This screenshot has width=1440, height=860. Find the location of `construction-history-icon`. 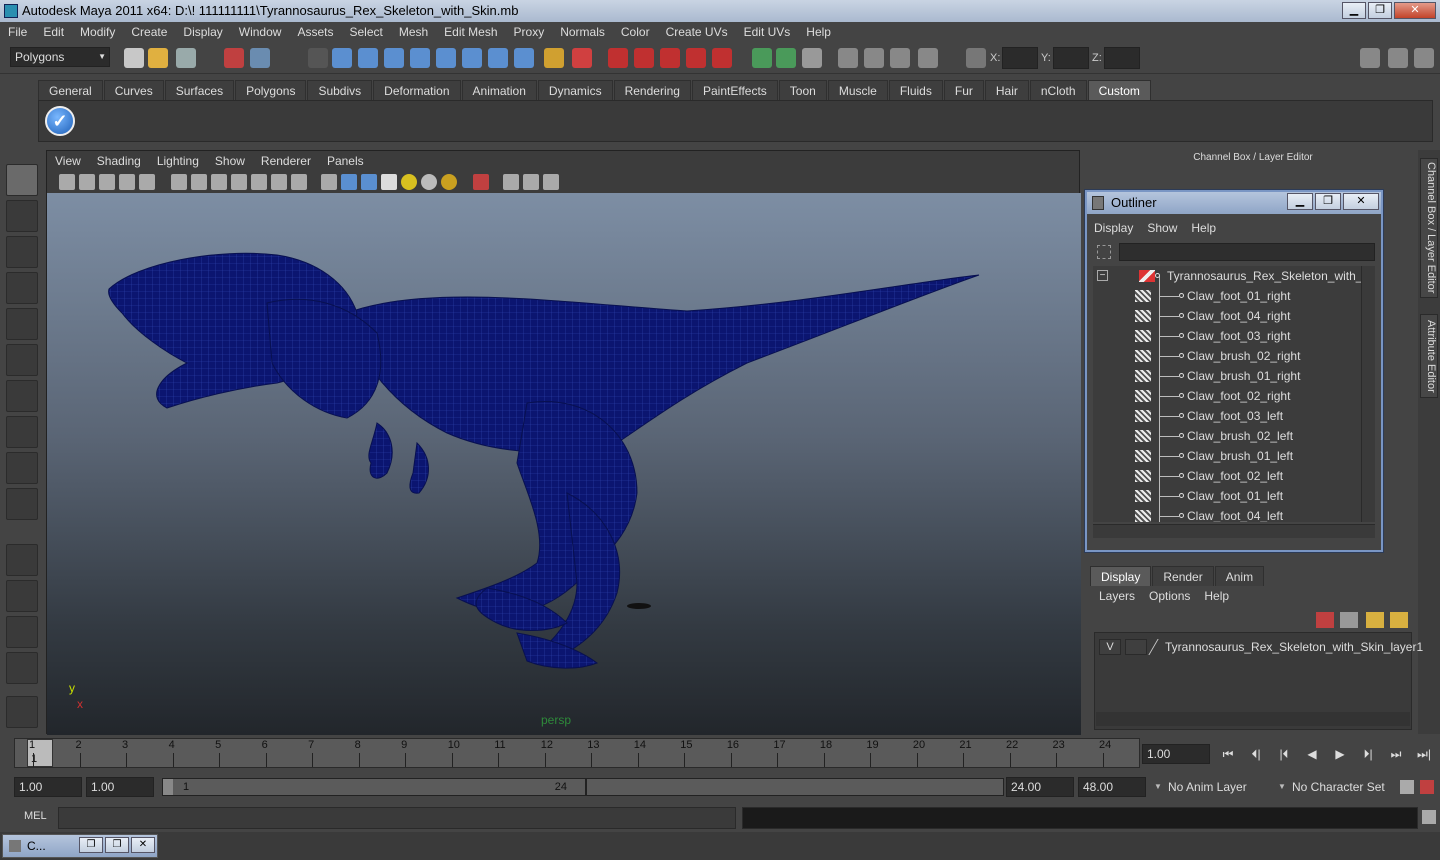

construction-history-icon is located at coordinates (812, 58).